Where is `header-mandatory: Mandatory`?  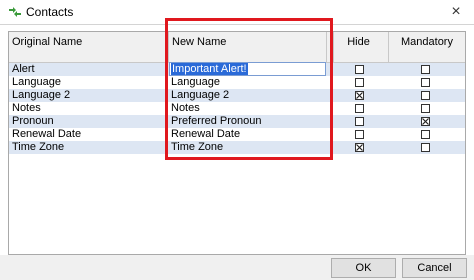
header-mandatory: Mandatory is located at coordinates (427, 47).